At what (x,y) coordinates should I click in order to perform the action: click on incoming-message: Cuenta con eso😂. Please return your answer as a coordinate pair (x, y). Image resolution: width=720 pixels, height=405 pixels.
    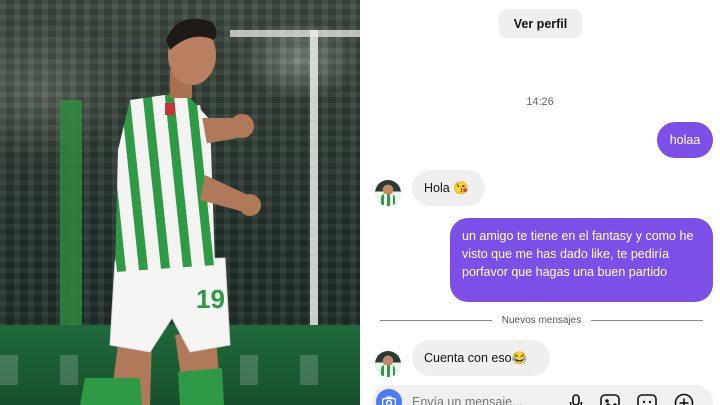
    Looking at the image, I should click on (481, 358).